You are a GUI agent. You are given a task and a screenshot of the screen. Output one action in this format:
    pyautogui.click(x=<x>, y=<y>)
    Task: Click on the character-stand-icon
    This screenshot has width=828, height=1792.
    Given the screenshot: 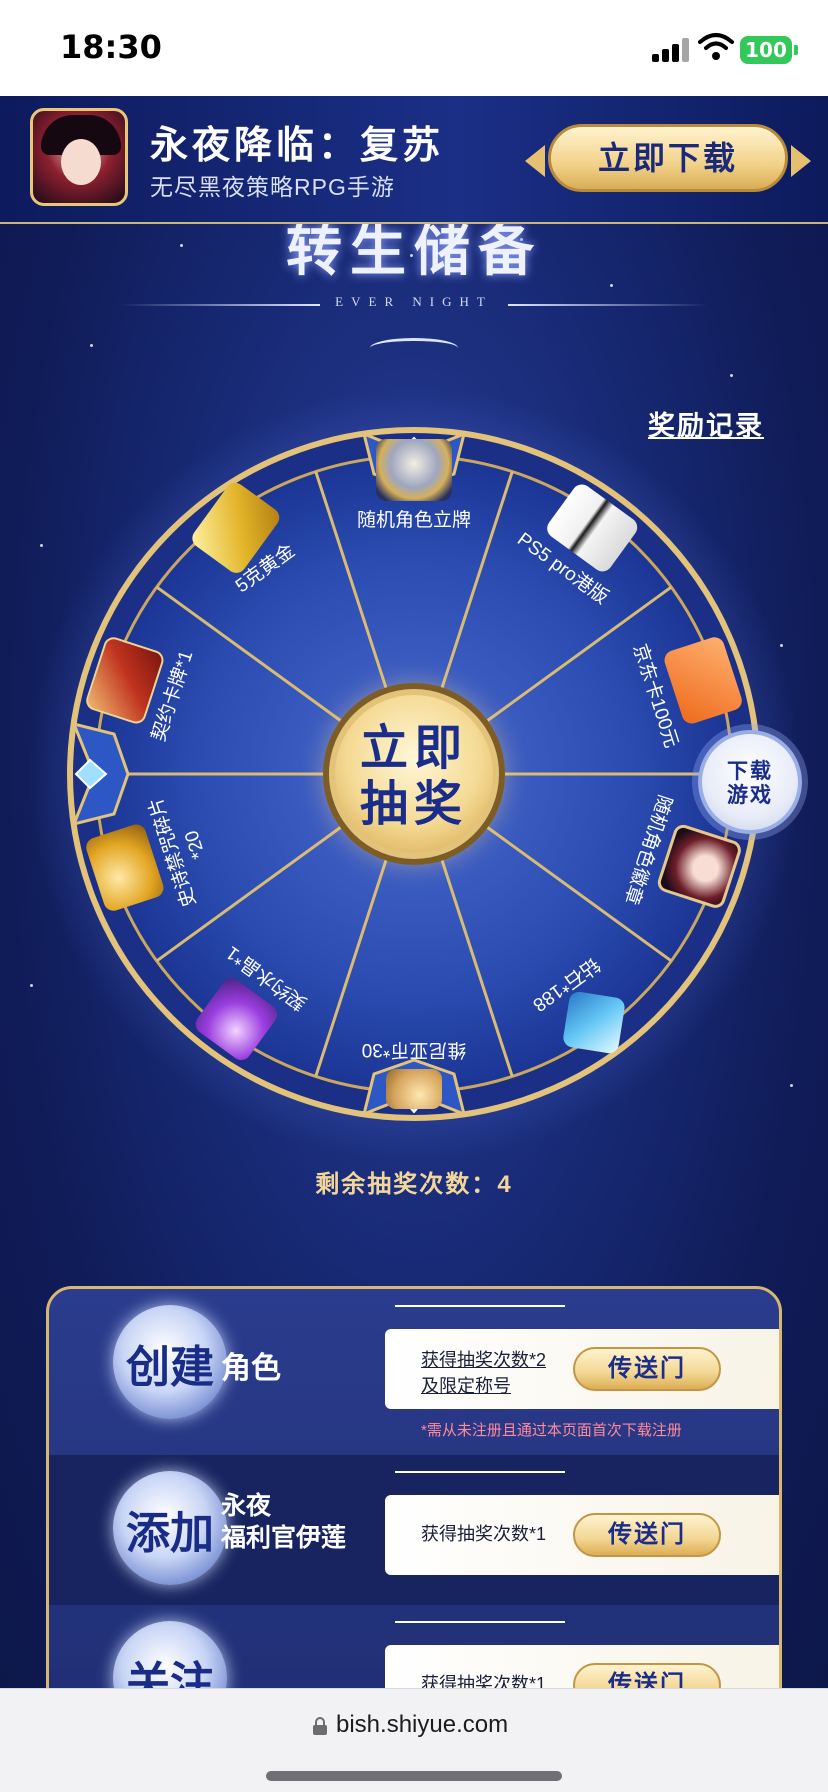 What is the action you would take?
    pyautogui.click(x=414, y=470)
    